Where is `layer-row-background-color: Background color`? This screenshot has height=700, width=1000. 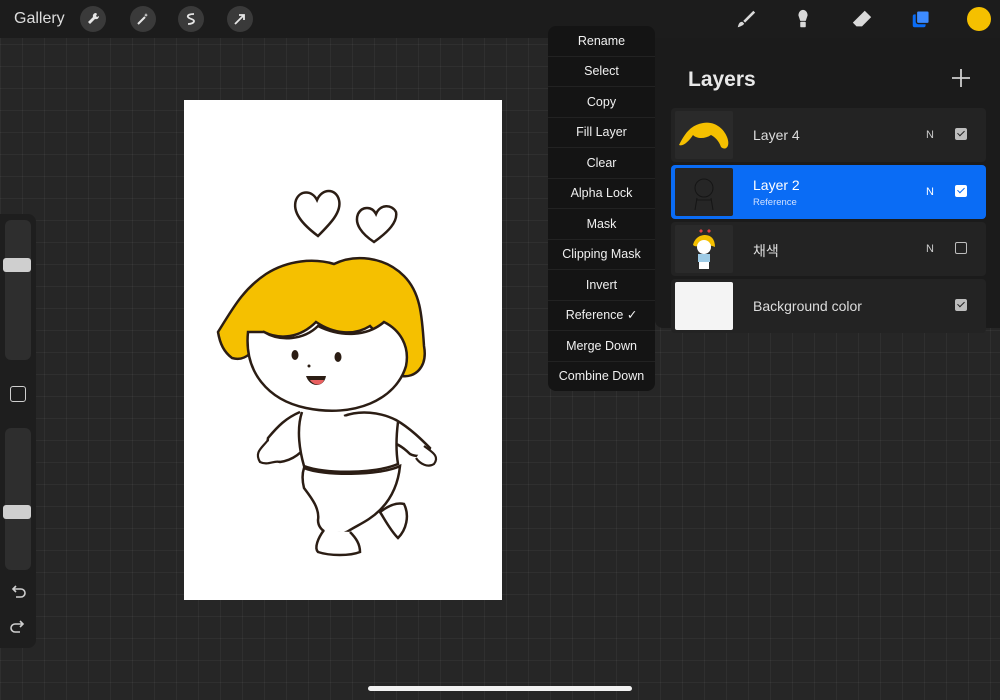 layer-row-background-color: Background color is located at coordinates (828, 306).